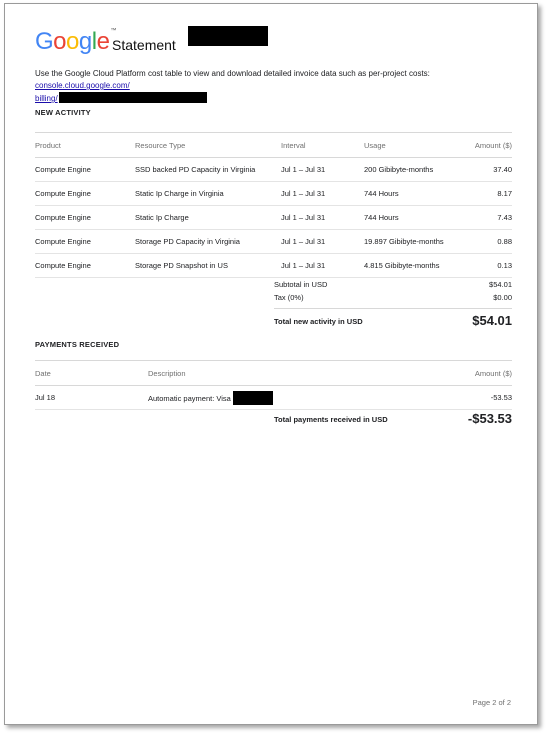 This screenshot has width=547, height=734. I want to click on table-cell: -53.53, so click(460, 397).